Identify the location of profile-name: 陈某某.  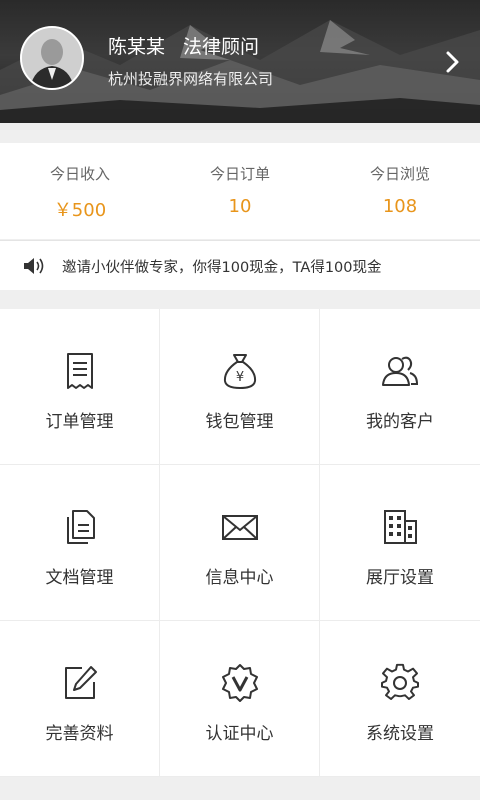
(137, 47).